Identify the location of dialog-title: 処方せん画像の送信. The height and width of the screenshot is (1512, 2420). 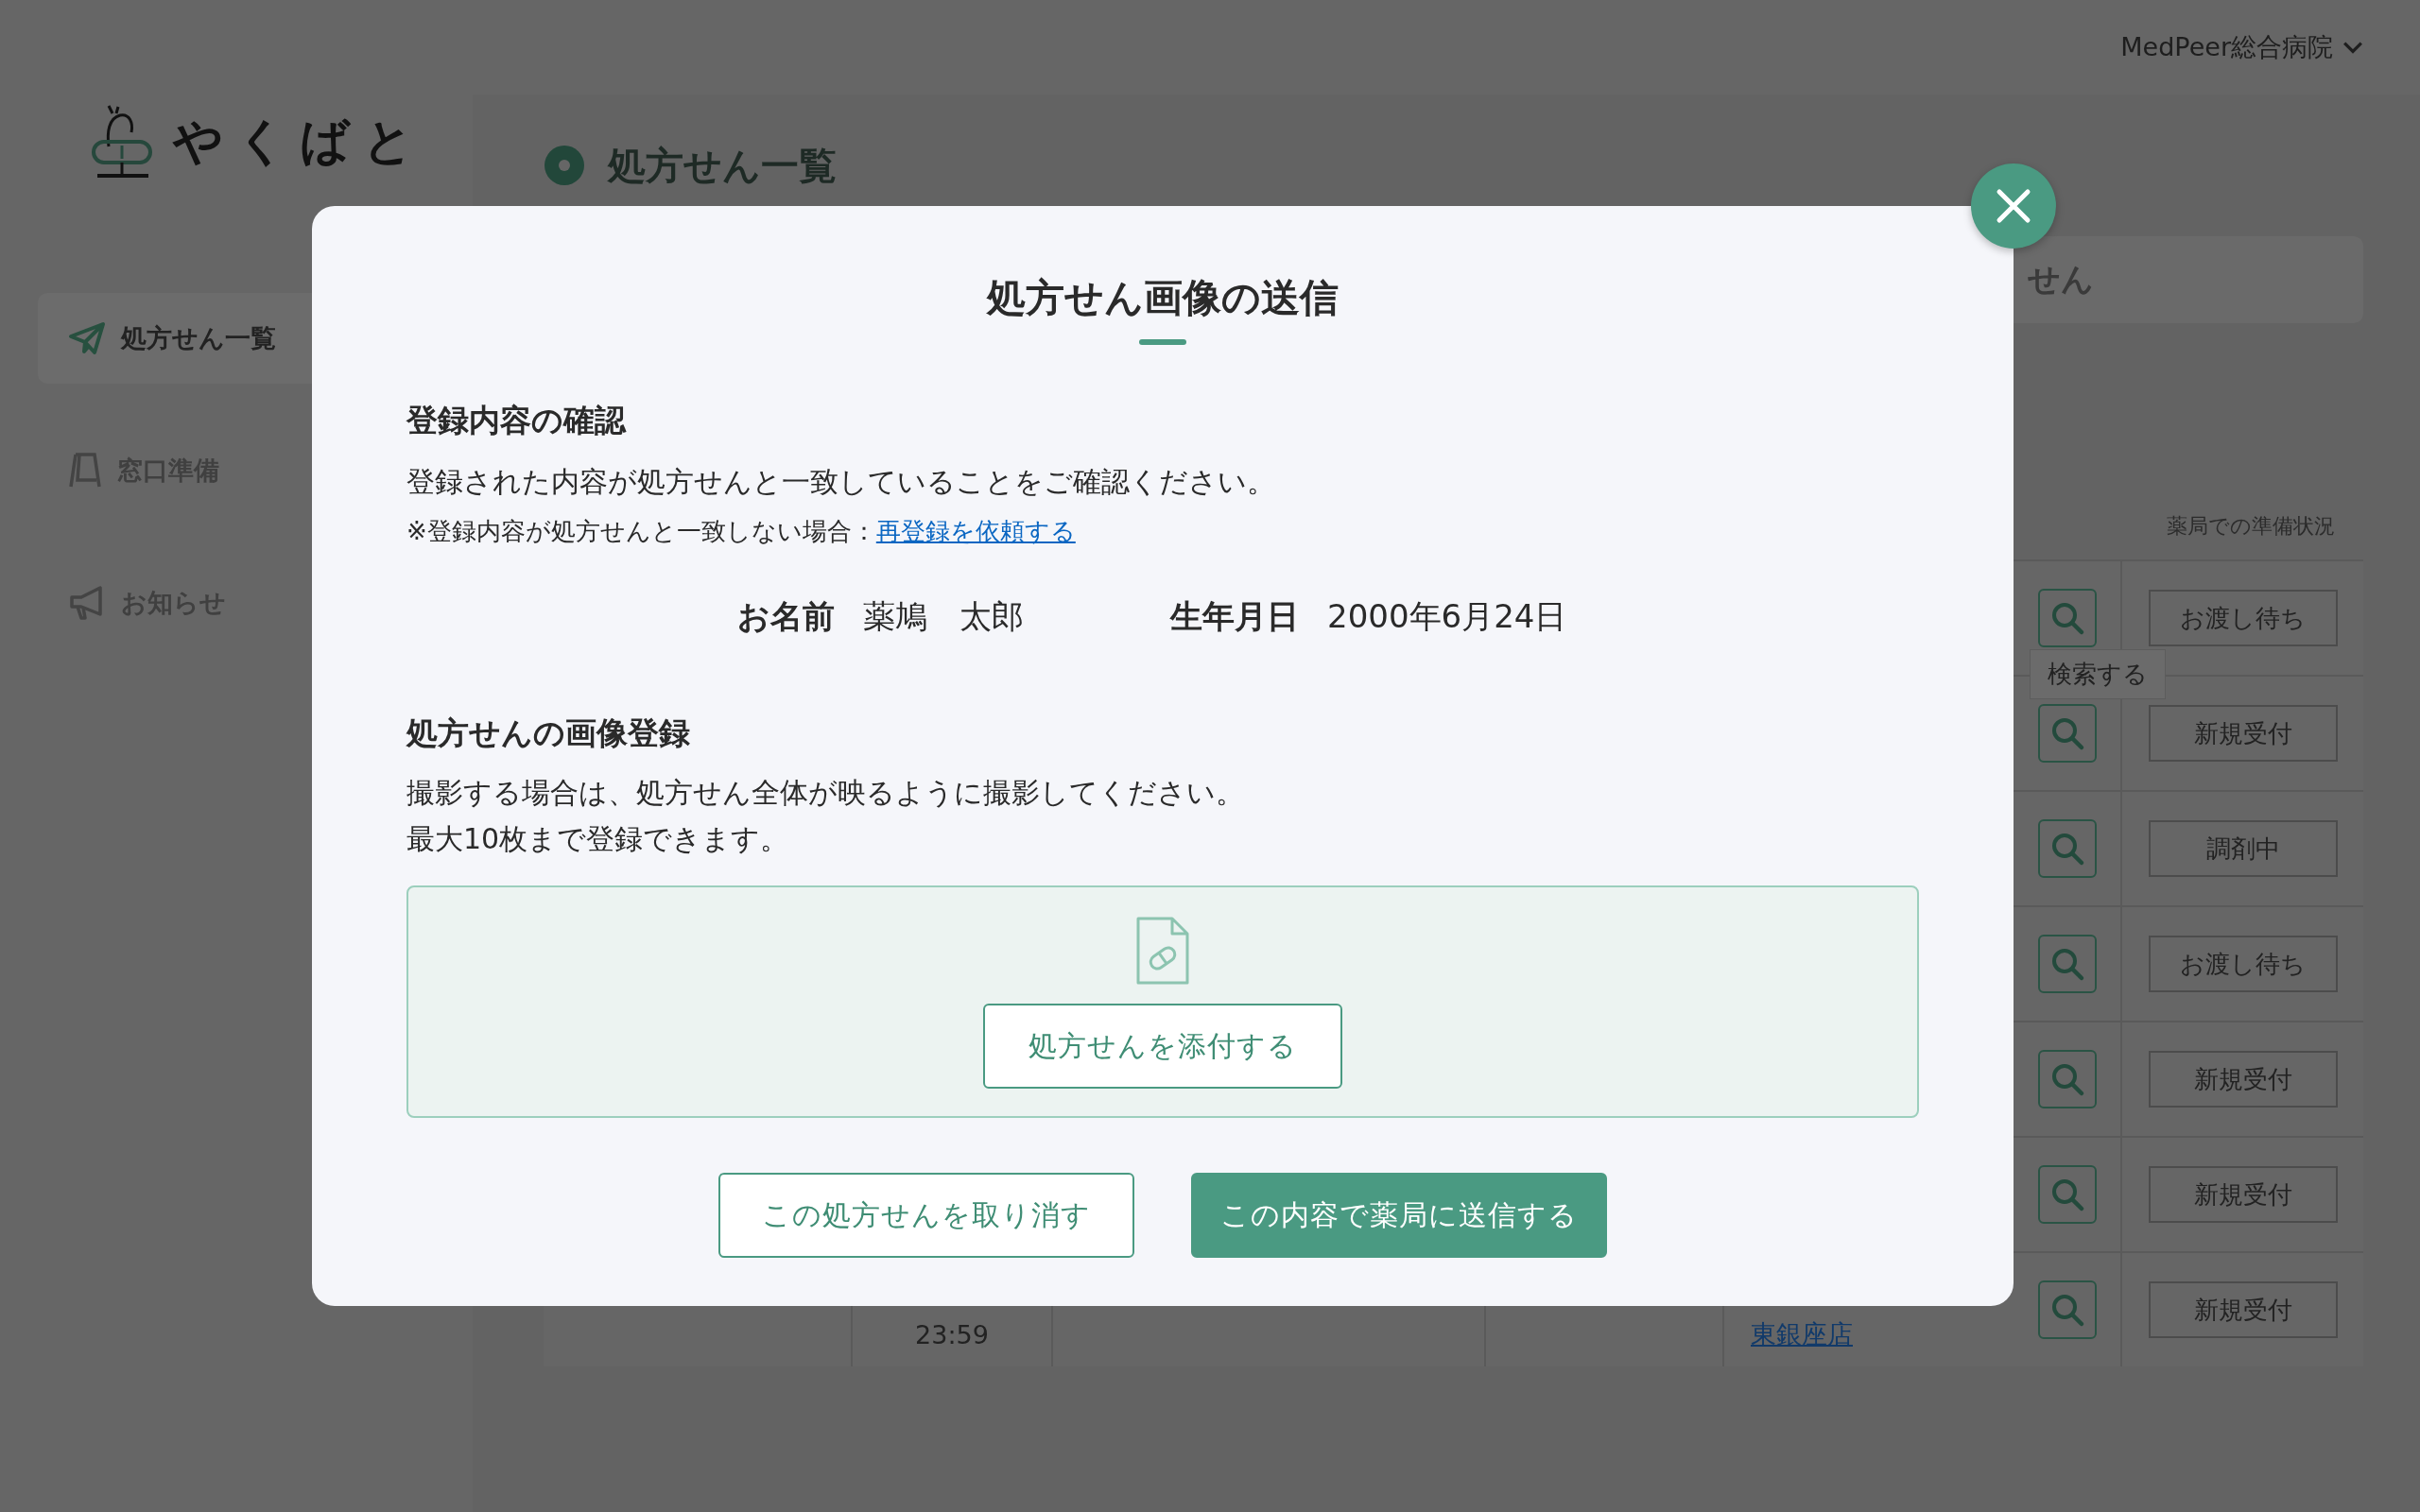
(1163, 298).